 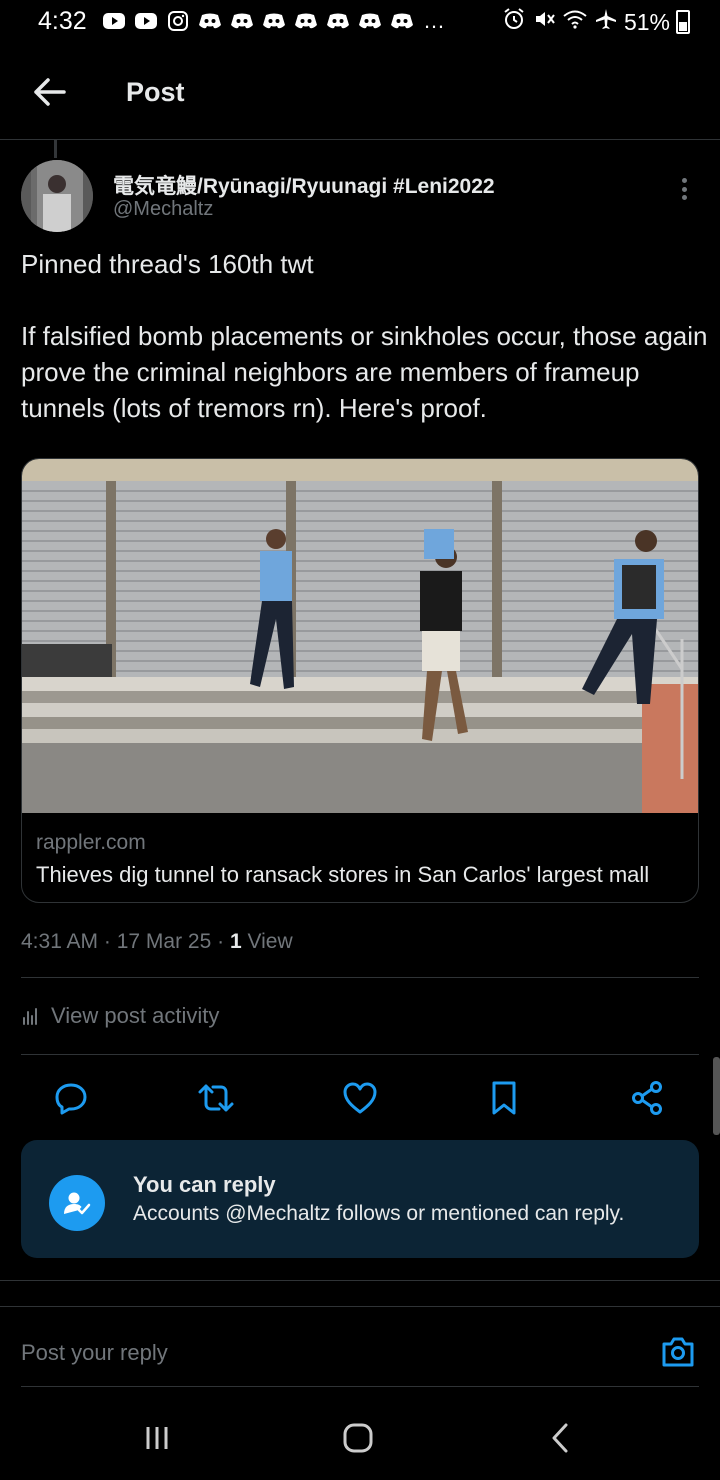 I want to click on status-time: 4:32, so click(x=62, y=21).